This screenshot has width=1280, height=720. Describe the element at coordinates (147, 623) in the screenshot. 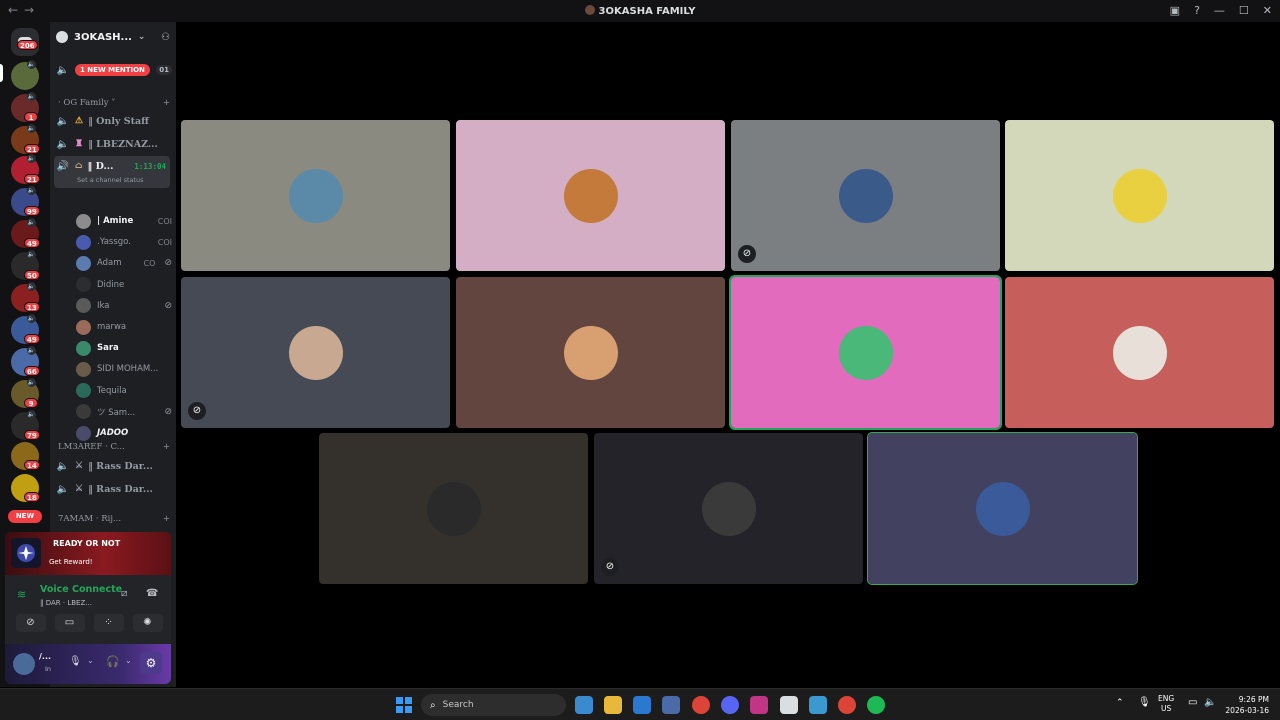

I see `soundboard-icon: ✺` at that location.